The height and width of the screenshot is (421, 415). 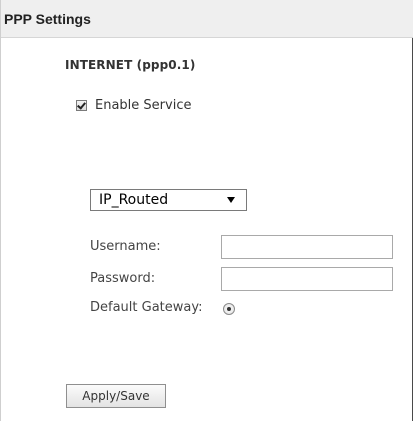 What do you see at coordinates (231, 200) in the screenshot?
I see `dropdown-arrow-icon` at bounding box center [231, 200].